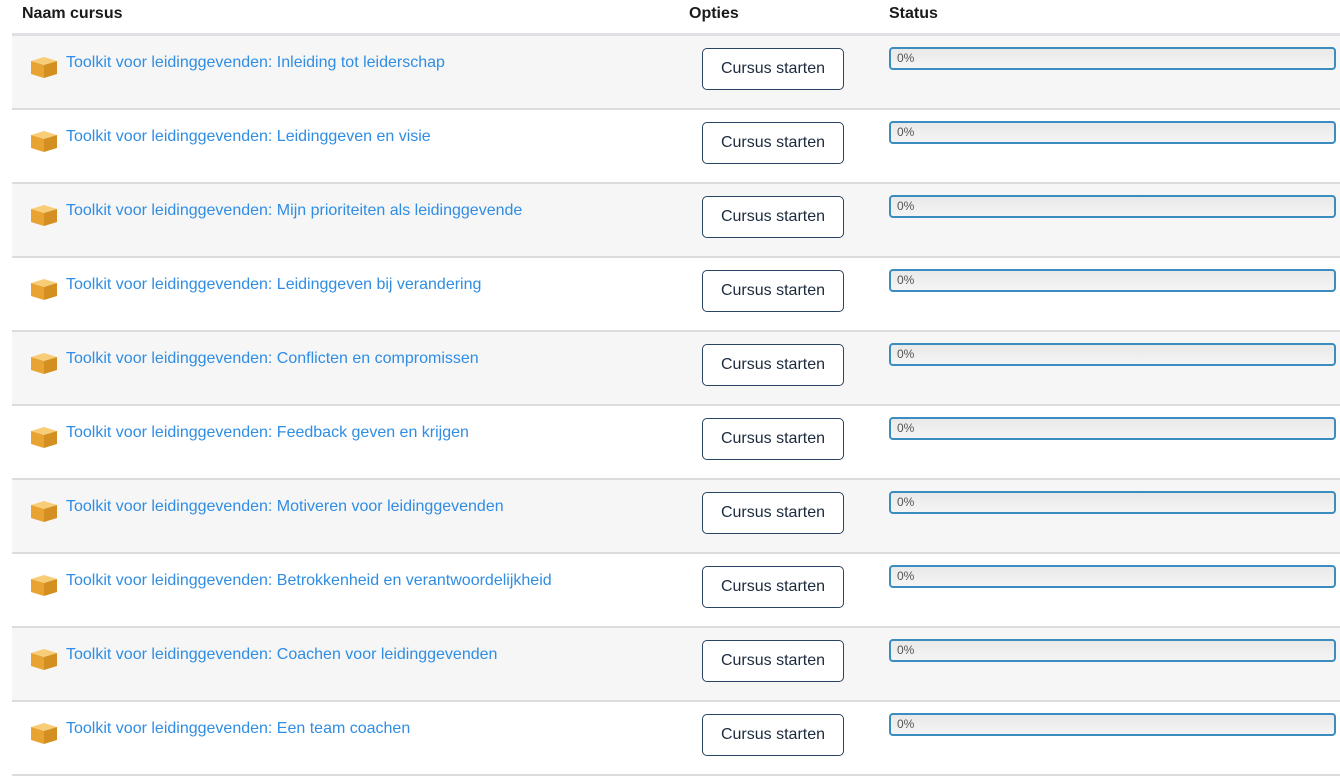 This screenshot has height=776, width=1340. Describe the element at coordinates (676, 18) in the screenshot. I see `table-header: Naam cursus Opties Status` at that location.